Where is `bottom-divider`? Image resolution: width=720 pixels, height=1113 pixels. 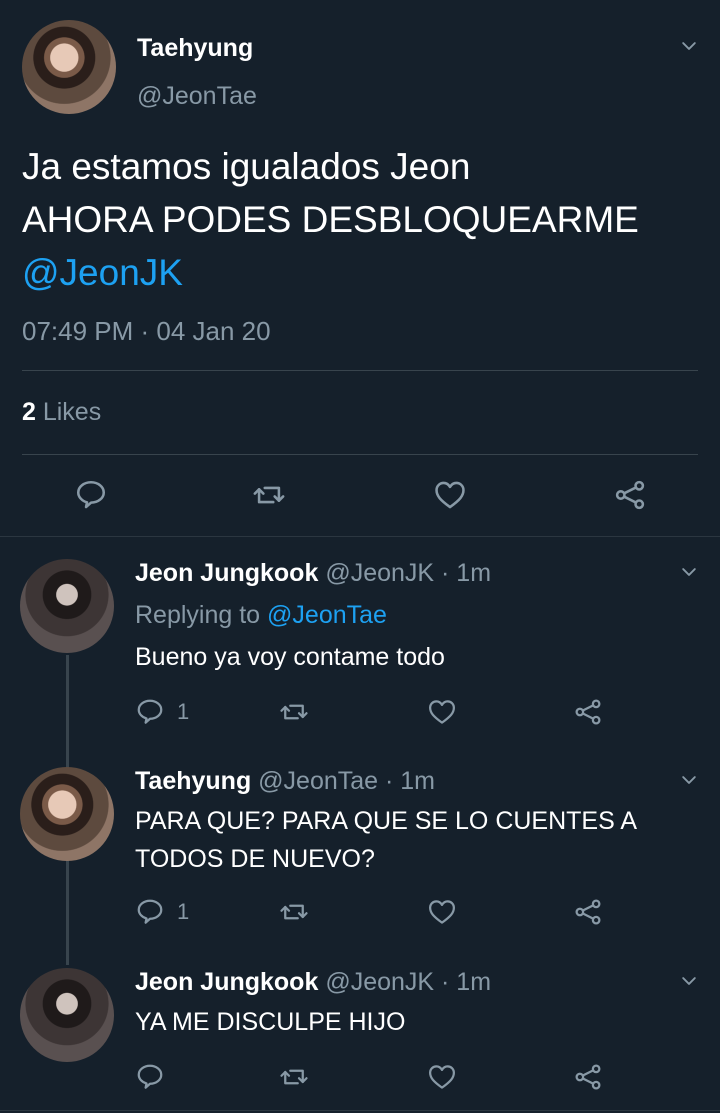 bottom-divider is located at coordinates (360, 1110).